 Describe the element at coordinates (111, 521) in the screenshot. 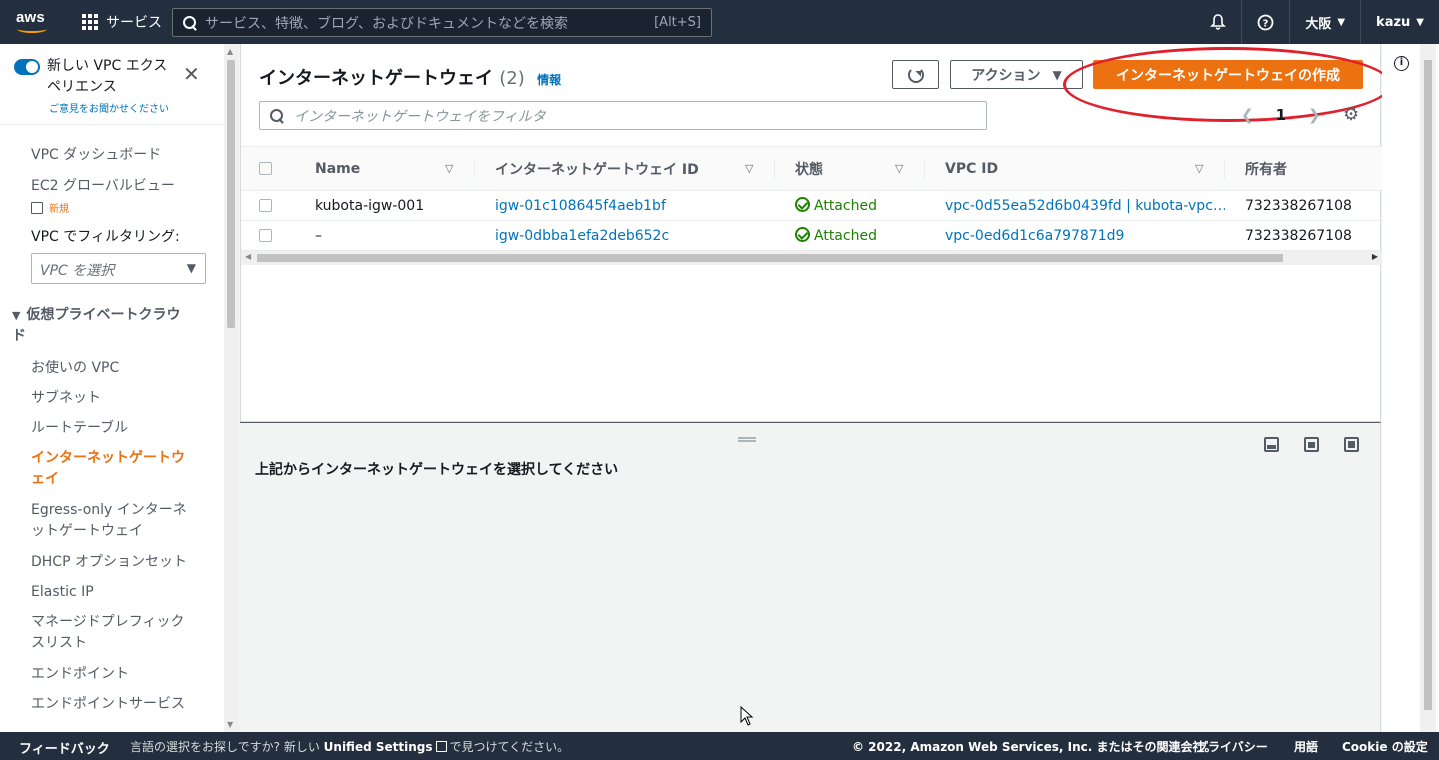

I see `sidebar-item-egress-only-gateways: Egress-only インターネットゲートウェイ` at that location.